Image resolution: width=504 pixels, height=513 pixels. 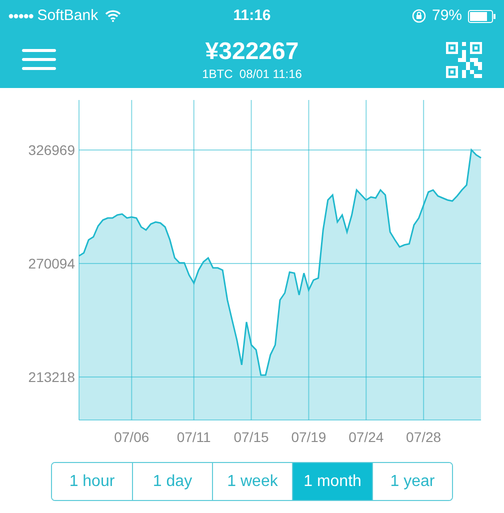 I want to click on y-axis-label: 326969, so click(x=51, y=150).